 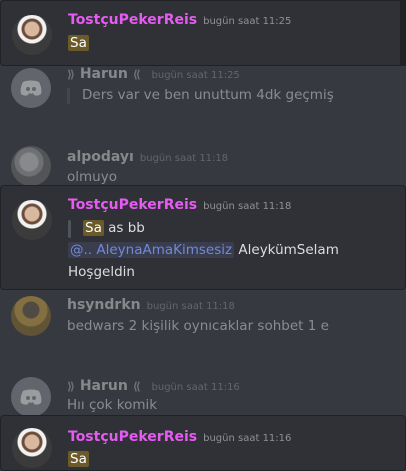 I want to click on user-mention: @.. AleynaAmaKimsesiz, so click(x=151, y=250).